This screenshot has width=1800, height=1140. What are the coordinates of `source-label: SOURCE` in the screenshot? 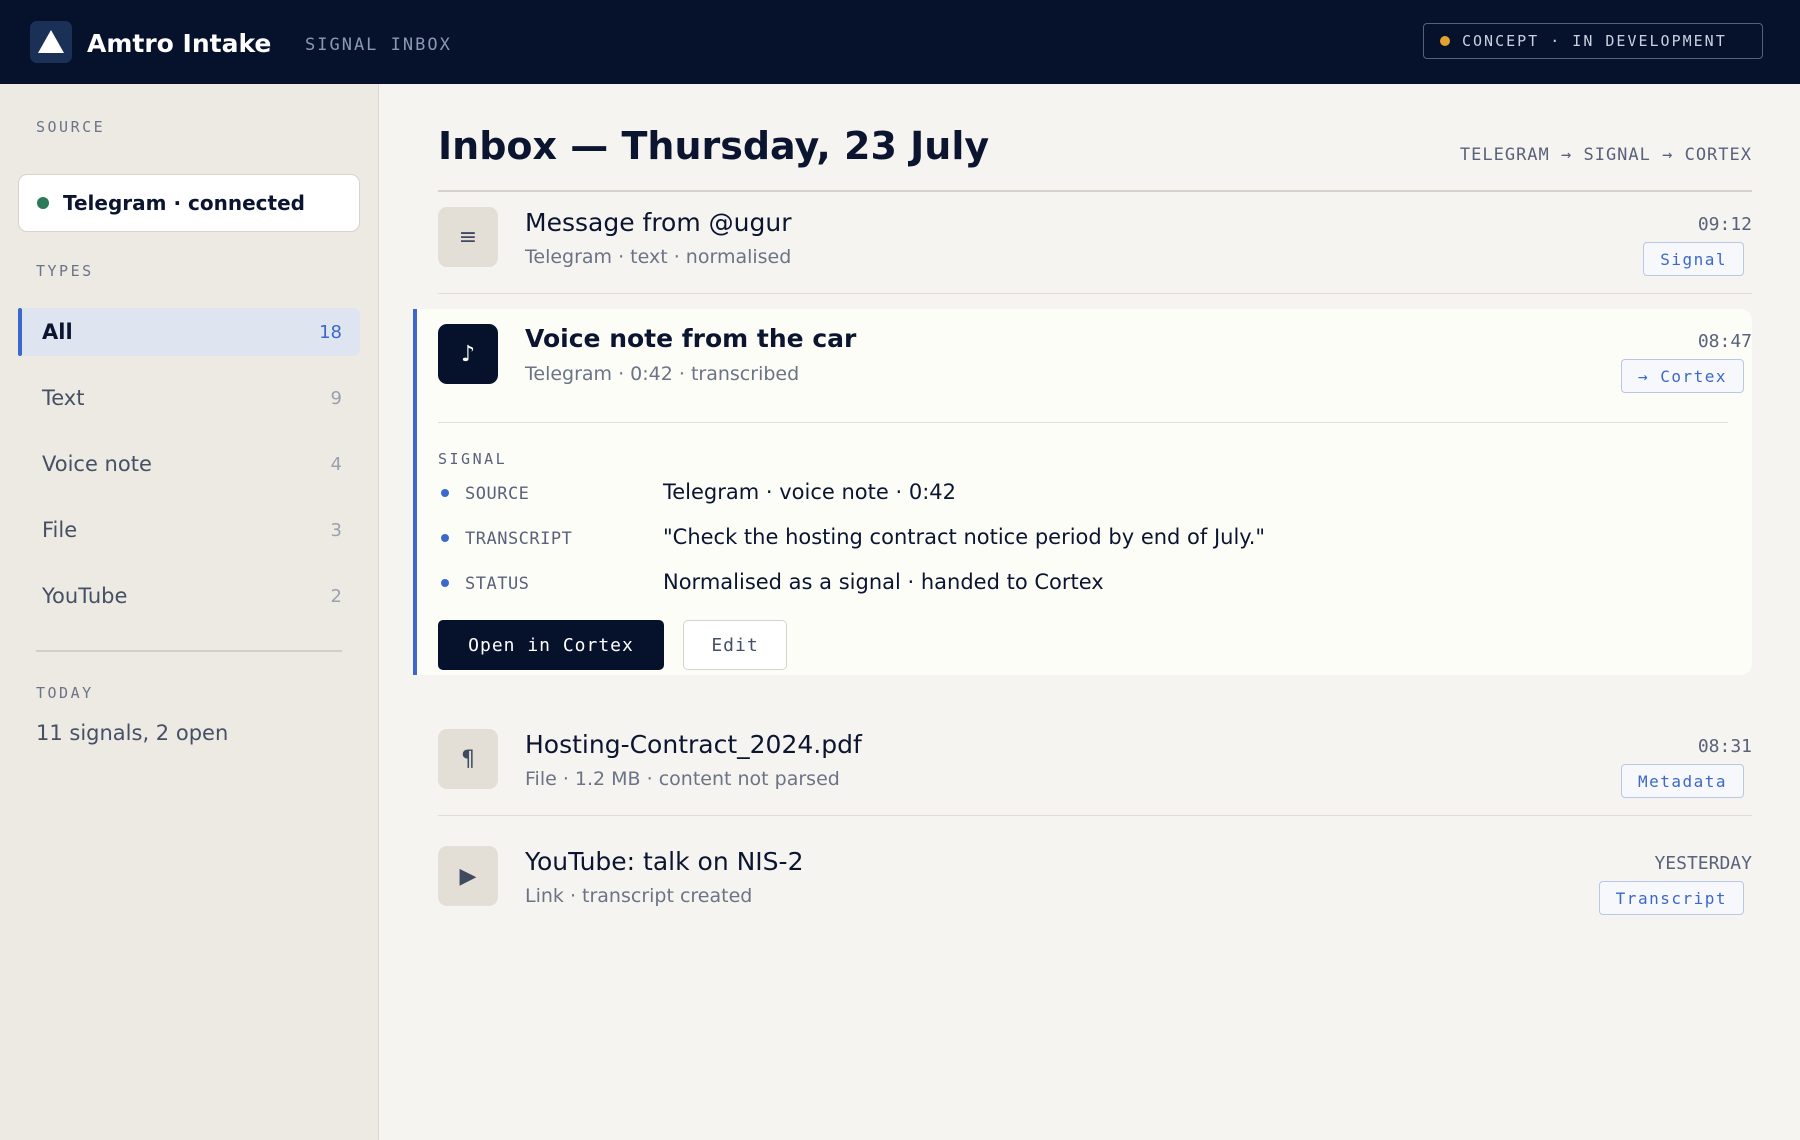 It's located at (71, 127).